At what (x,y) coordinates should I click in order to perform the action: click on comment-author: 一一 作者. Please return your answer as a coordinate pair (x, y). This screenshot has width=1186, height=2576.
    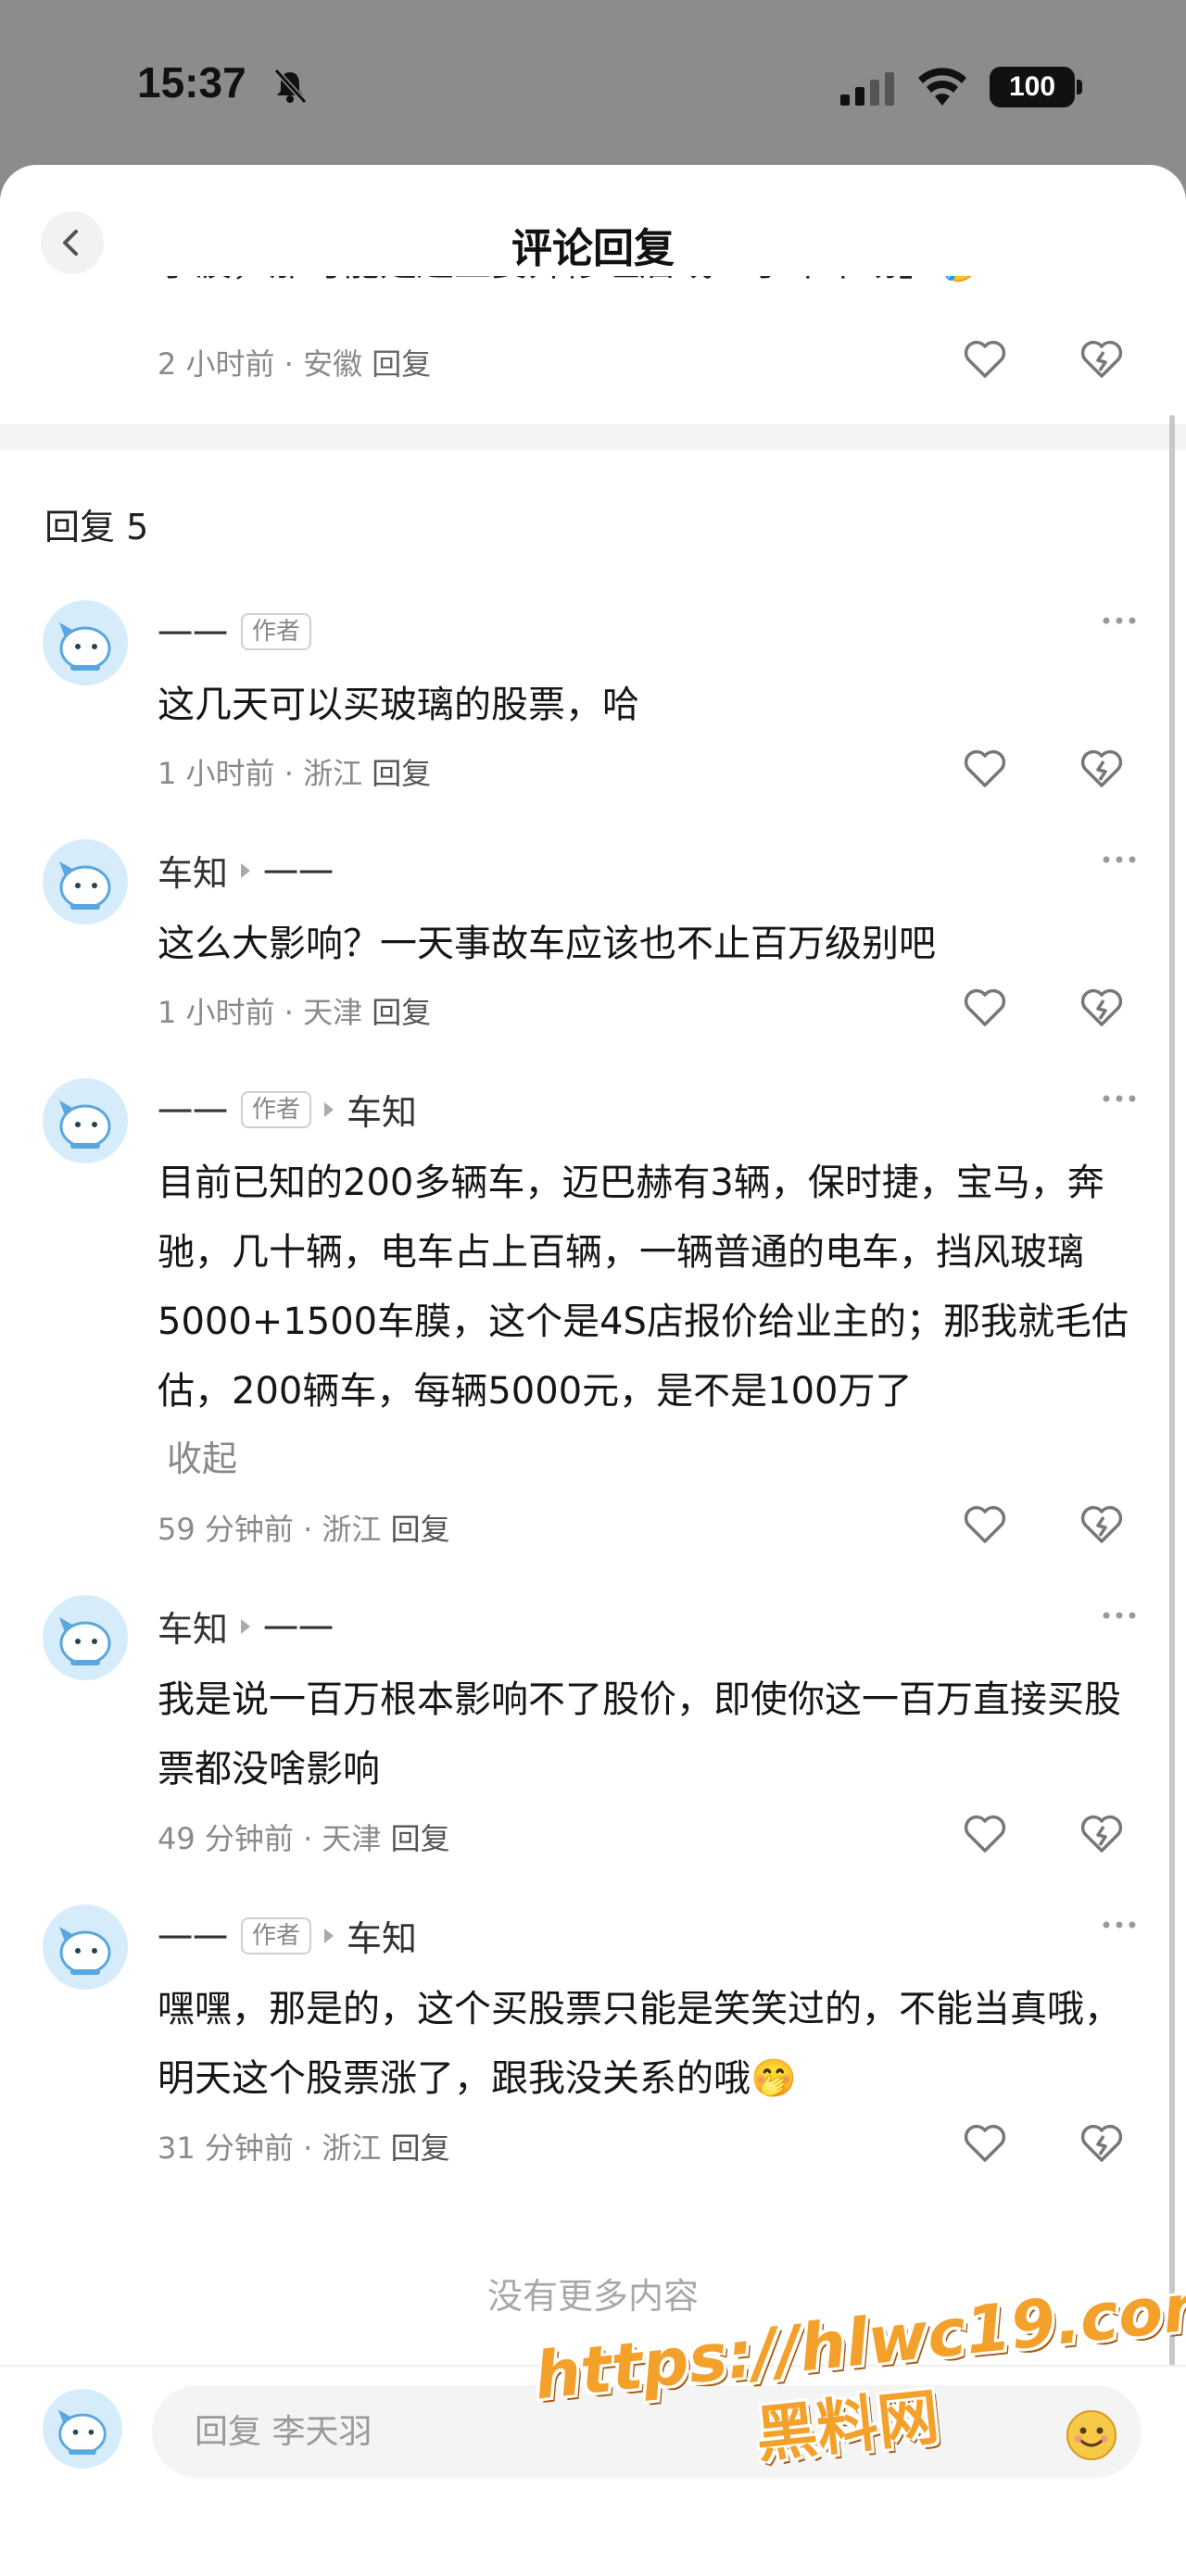
    Looking at the image, I should click on (235, 631).